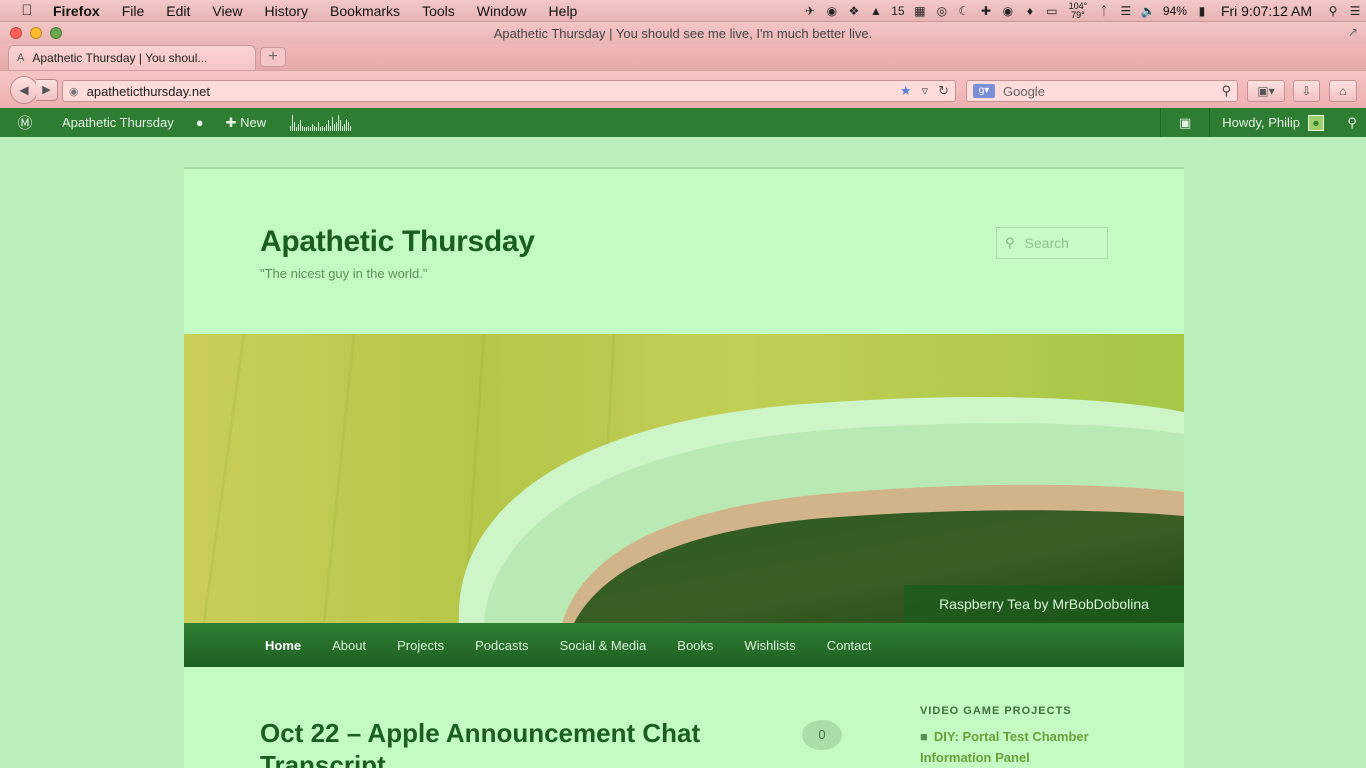 This screenshot has height=768, width=1366. What do you see at coordinates (420, 645) in the screenshot?
I see `nav-projects: Projects` at bounding box center [420, 645].